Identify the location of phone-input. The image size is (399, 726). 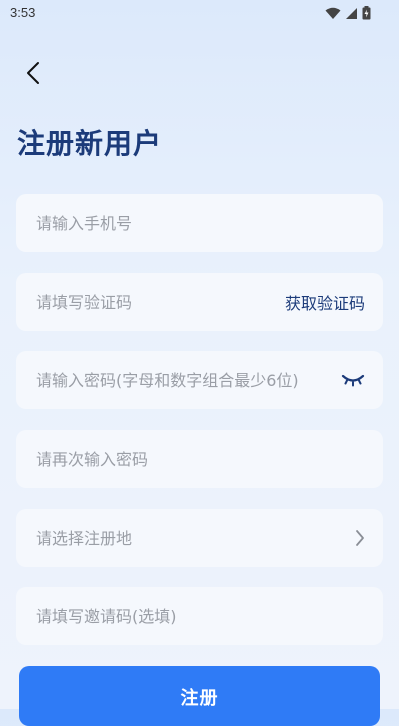
(199, 223).